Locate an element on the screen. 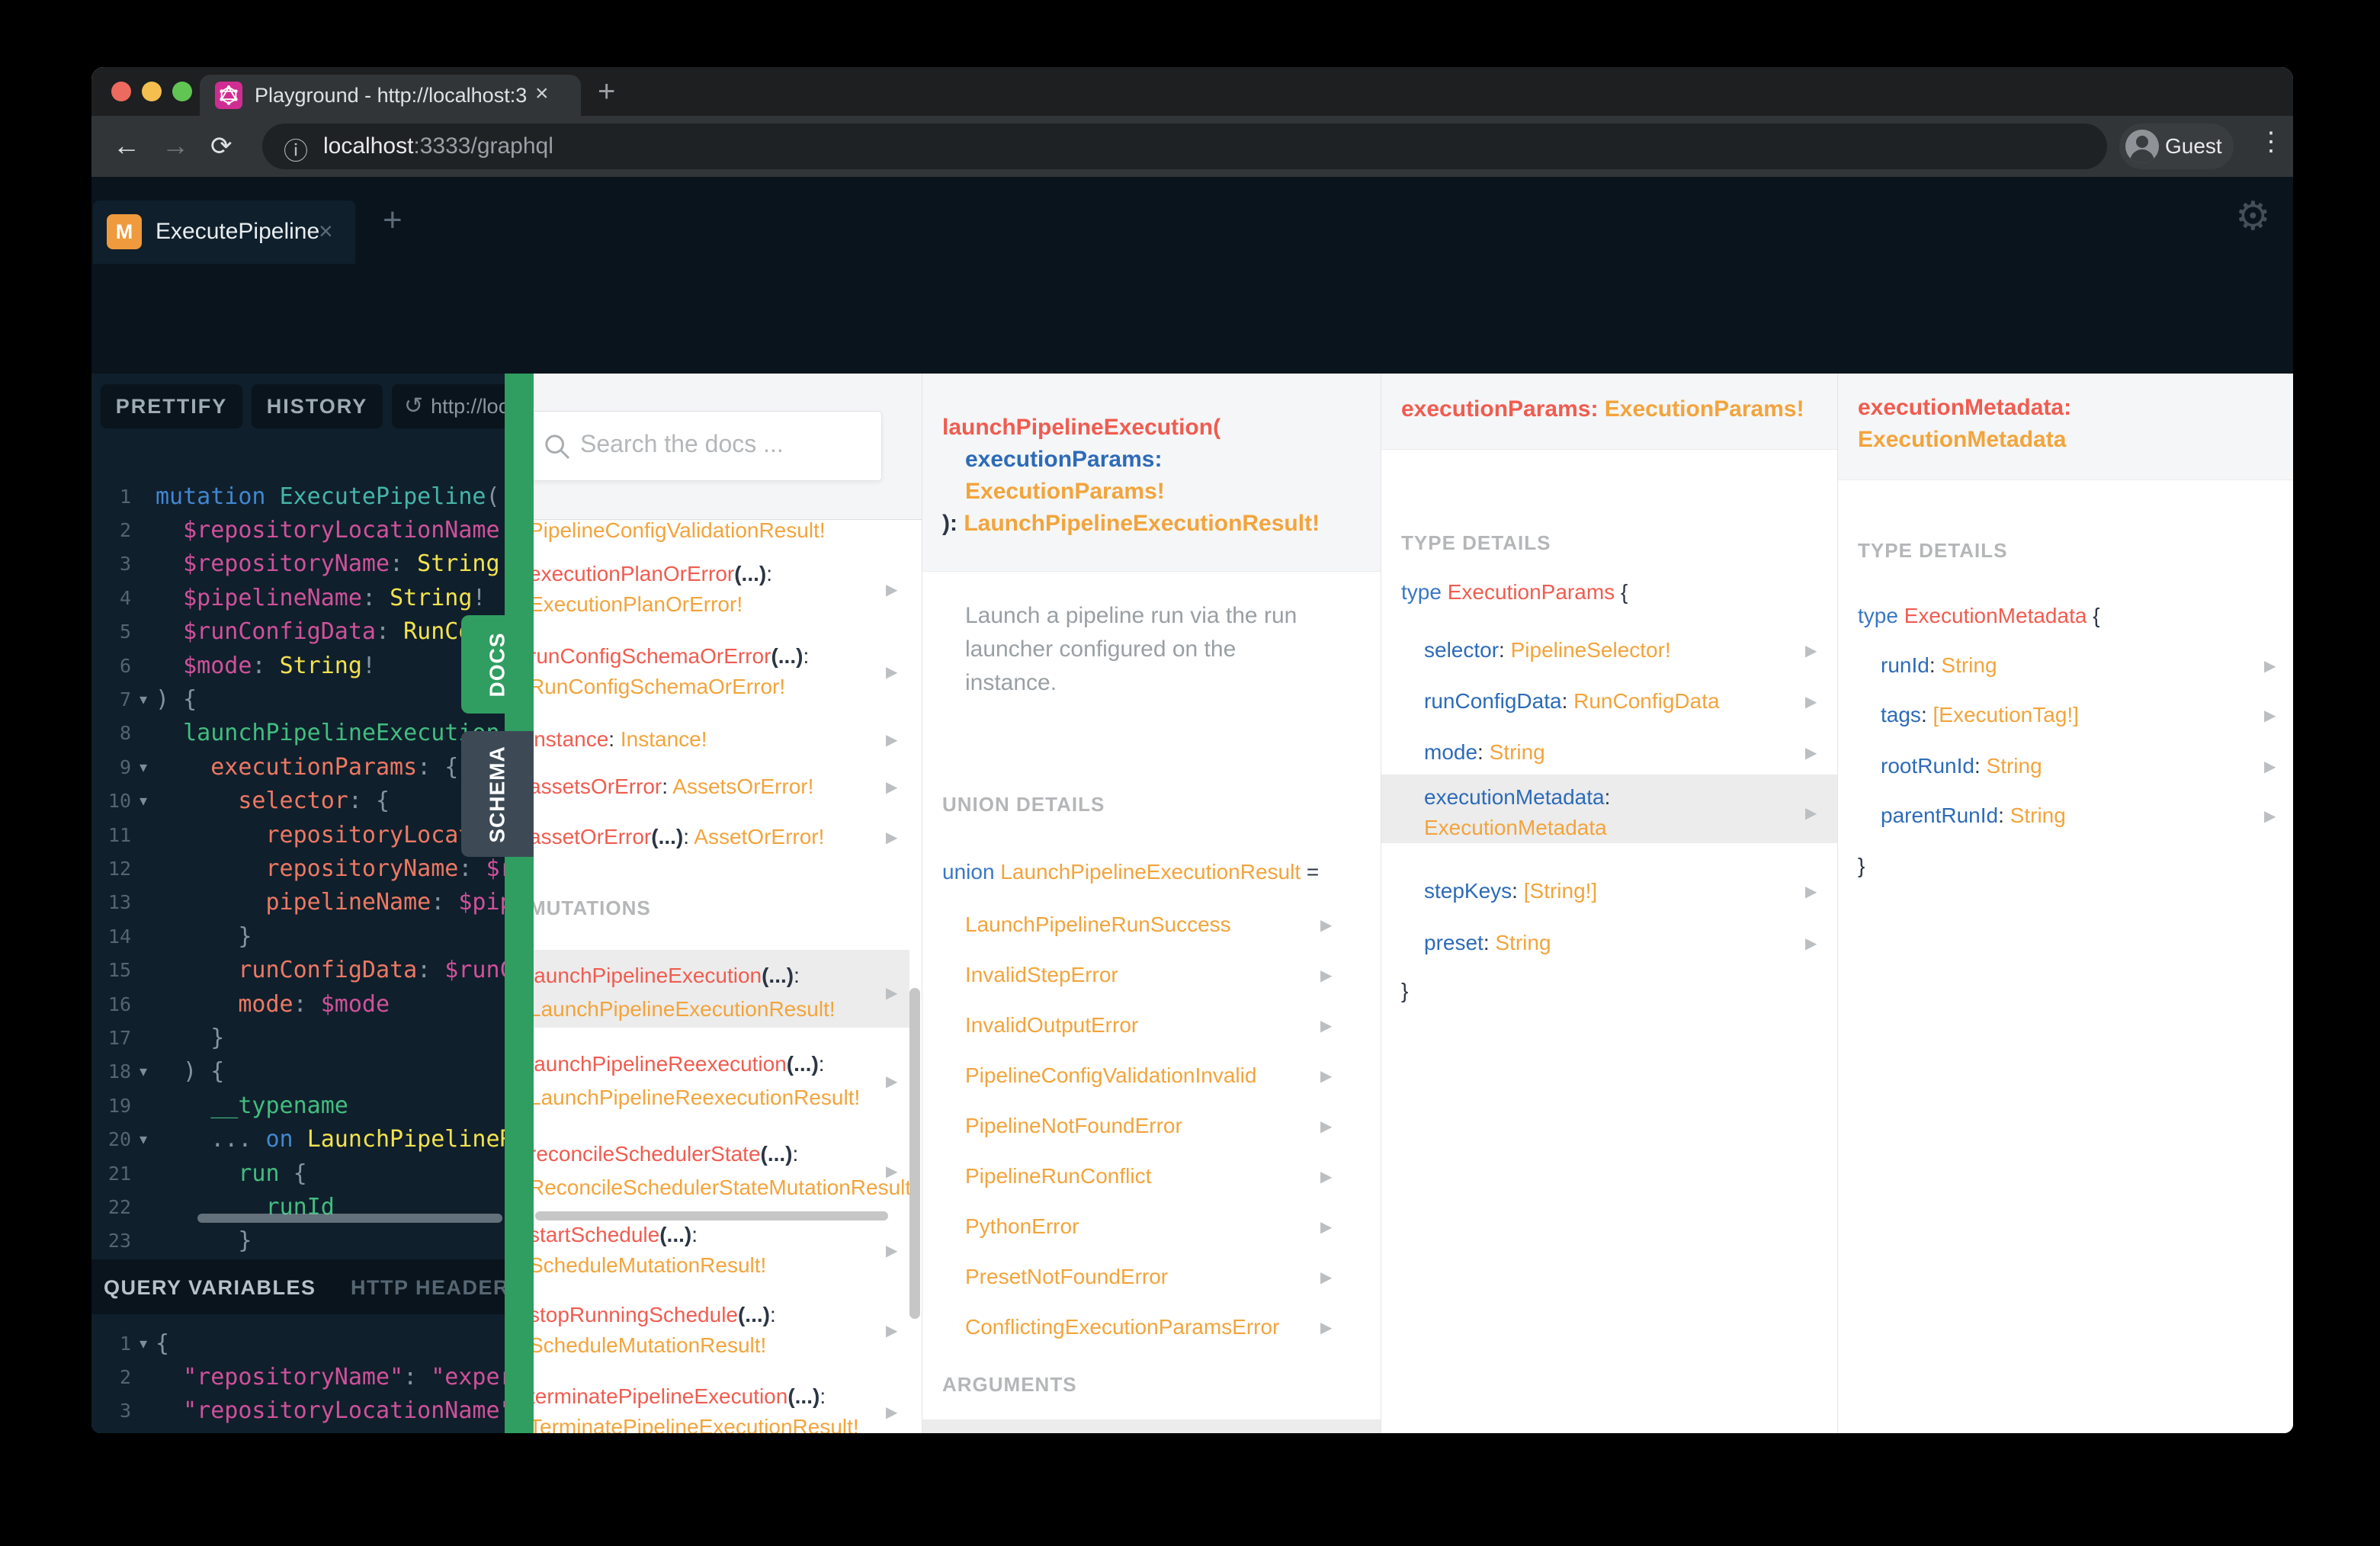  field-type: RunConfigSchemaOrError! is located at coordinates (659, 687).